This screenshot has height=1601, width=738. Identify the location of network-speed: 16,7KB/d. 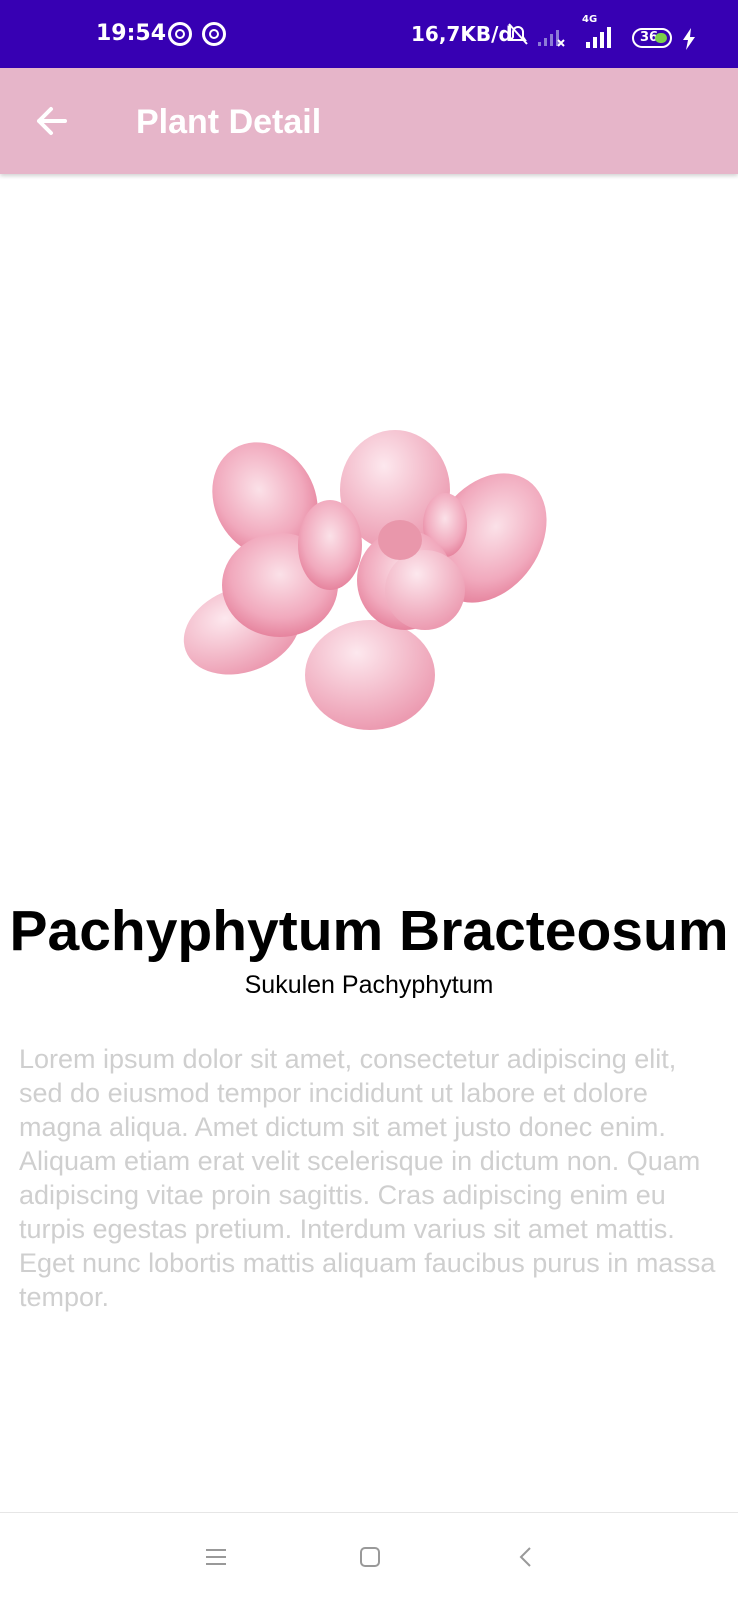
(462, 34).